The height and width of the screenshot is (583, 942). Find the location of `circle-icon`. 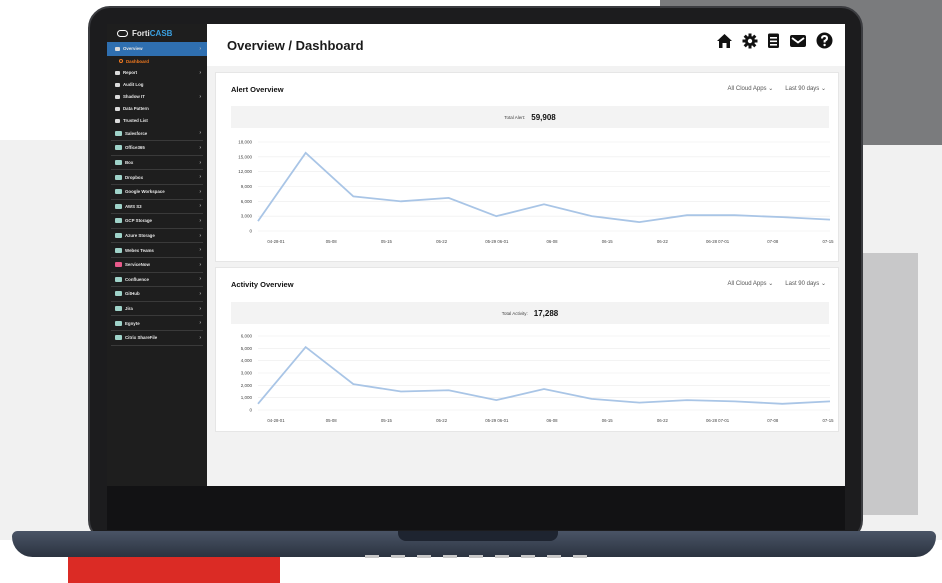

circle-icon is located at coordinates (121, 61).